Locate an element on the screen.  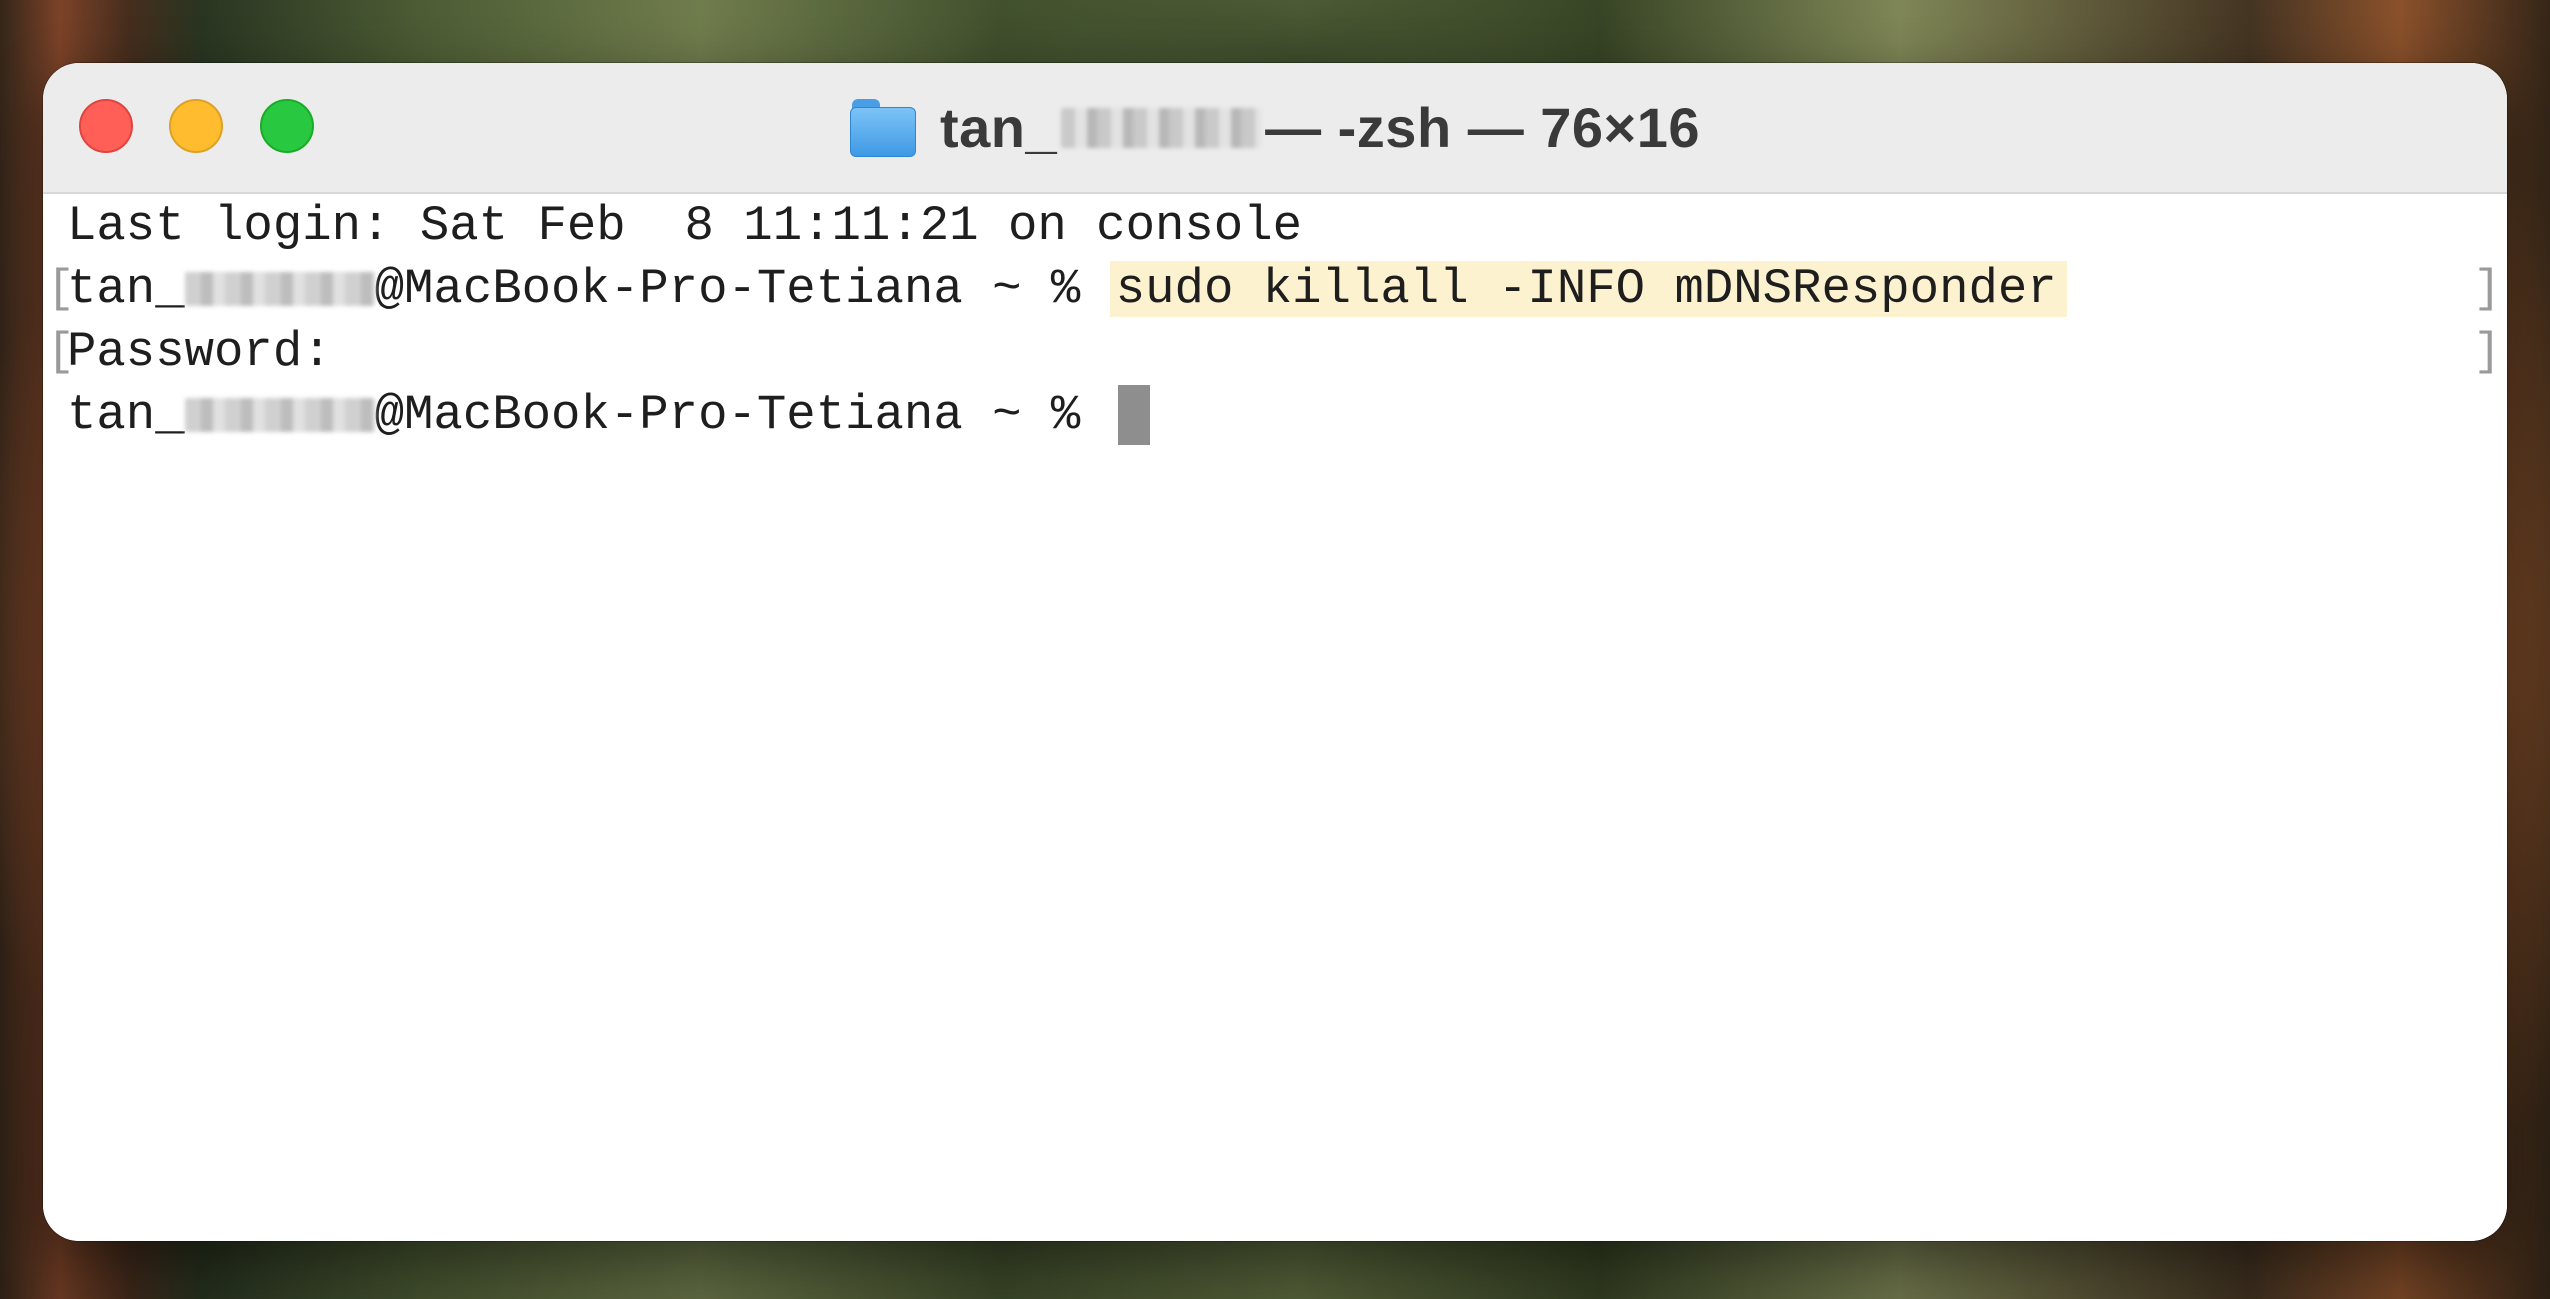
window-title: tan_ — -zsh — 76×16 is located at coordinates (1275, 127).